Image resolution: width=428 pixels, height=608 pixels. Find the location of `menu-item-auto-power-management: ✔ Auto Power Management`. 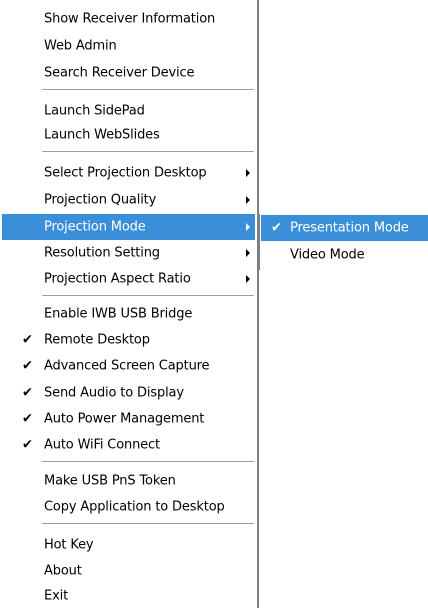

menu-item-auto-power-management: ✔ Auto Power Management is located at coordinates (128, 419).